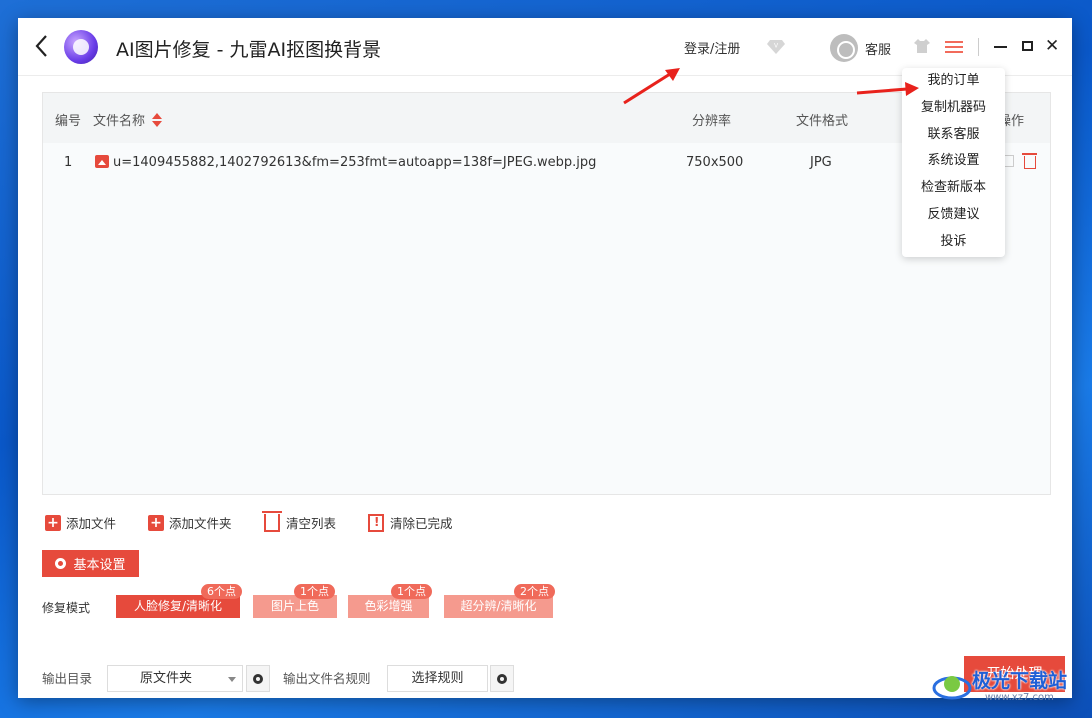  I want to click on watermark-text: 极光下载站, so click(1020, 681).